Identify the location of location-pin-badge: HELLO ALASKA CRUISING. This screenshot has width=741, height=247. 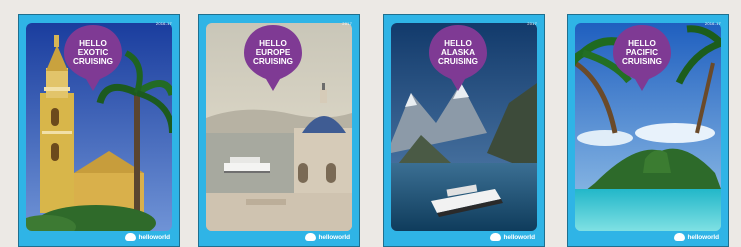
(458, 58).